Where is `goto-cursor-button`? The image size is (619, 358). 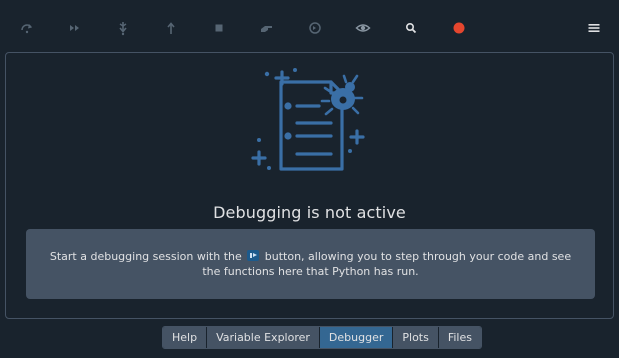 goto-cursor-button is located at coordinates (315, 28).